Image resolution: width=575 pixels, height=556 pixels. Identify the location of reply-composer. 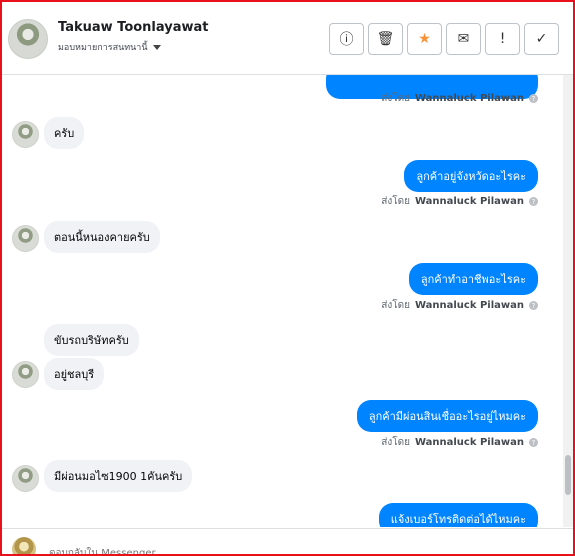
(287, 541).